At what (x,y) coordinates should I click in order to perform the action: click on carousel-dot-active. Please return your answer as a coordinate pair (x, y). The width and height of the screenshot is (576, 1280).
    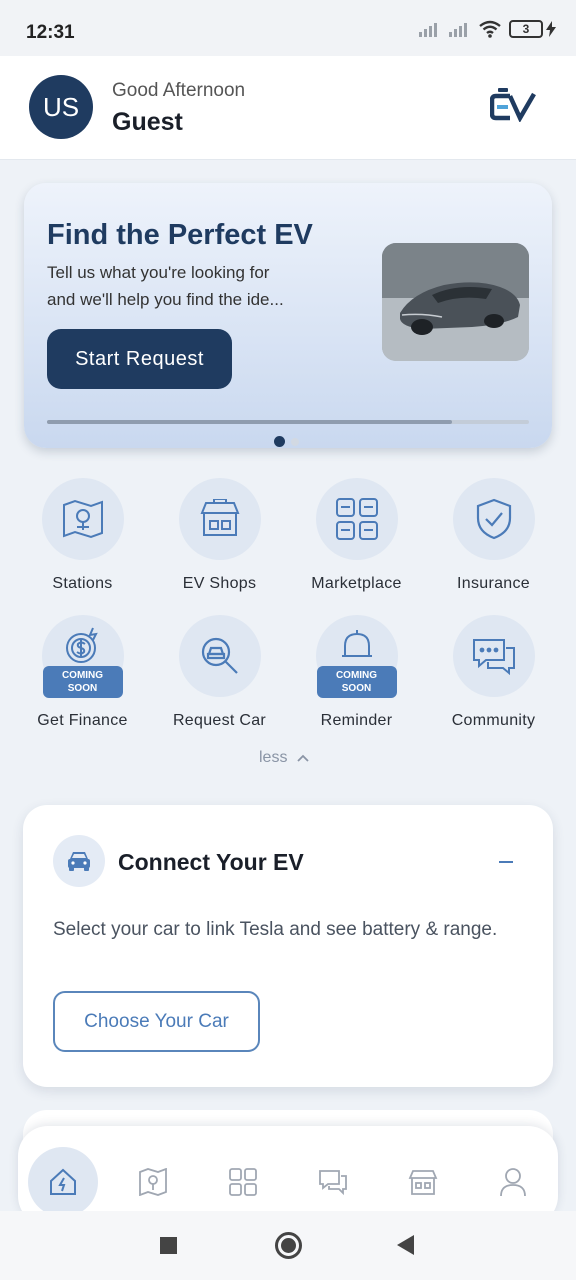
    Looking at the image, I should click on (279, 441).